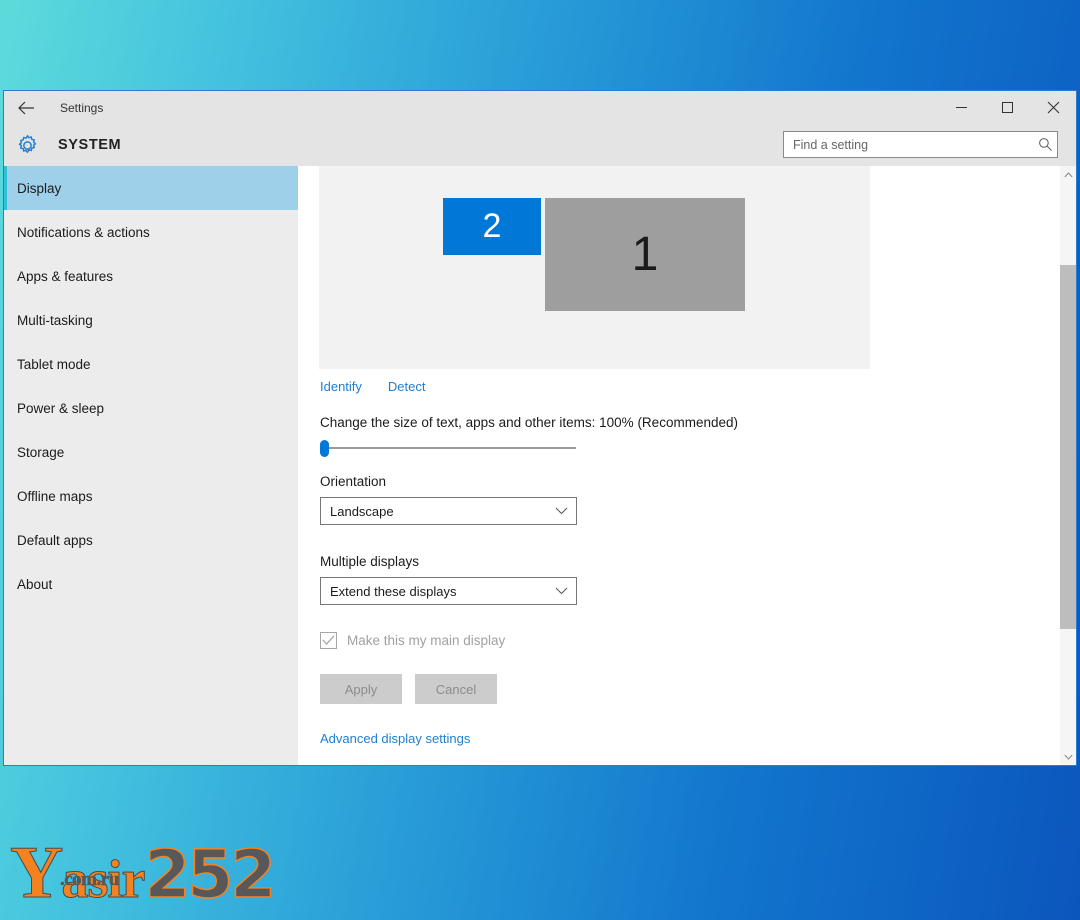  I want to click on multiple-displays-value: Extend these displays, so click(393, 591).